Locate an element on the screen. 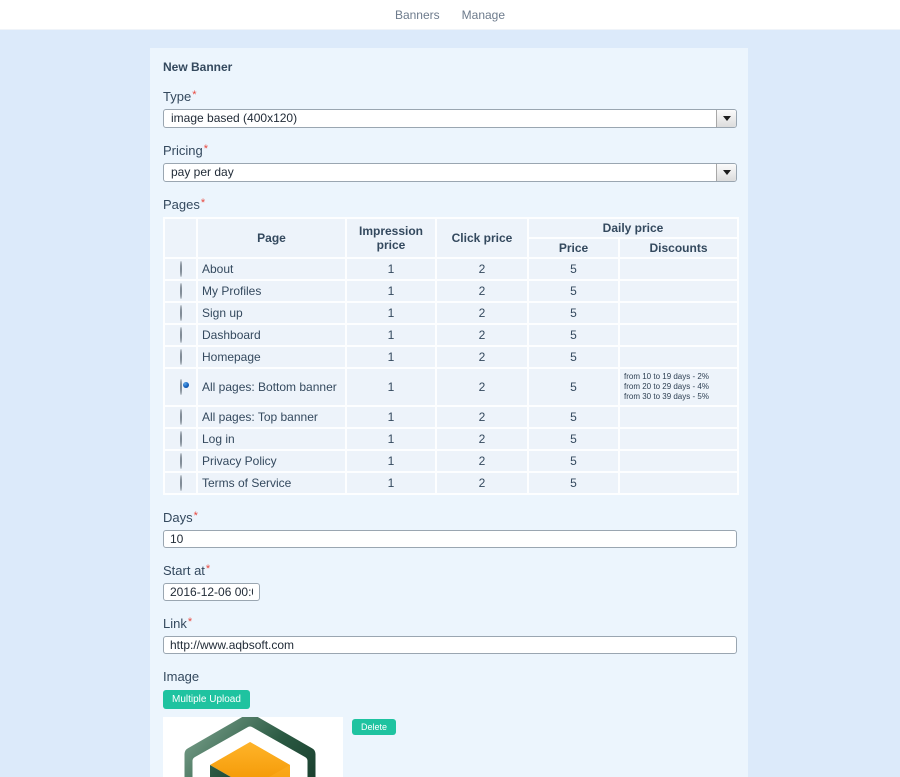  days-input is located at coordinates (450, 539).